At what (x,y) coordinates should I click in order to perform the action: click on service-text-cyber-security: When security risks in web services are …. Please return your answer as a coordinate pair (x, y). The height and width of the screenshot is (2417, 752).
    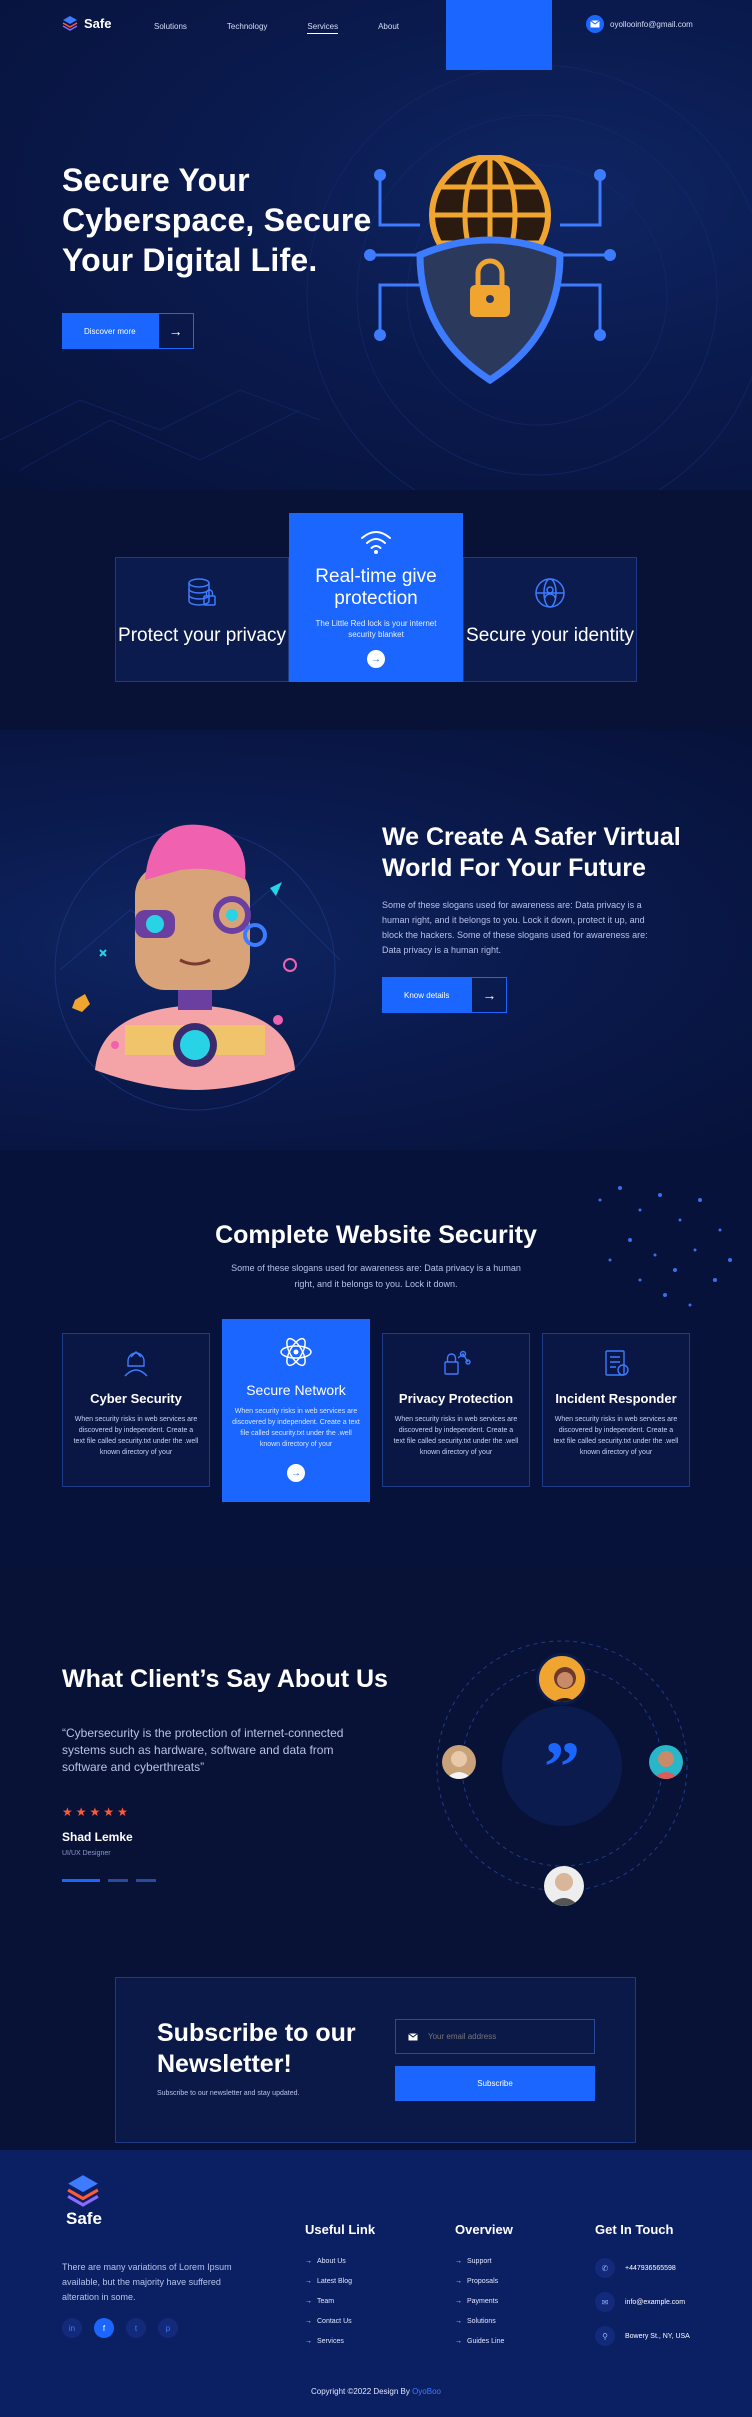
    Looking at the image, I should click on (136, 1436).